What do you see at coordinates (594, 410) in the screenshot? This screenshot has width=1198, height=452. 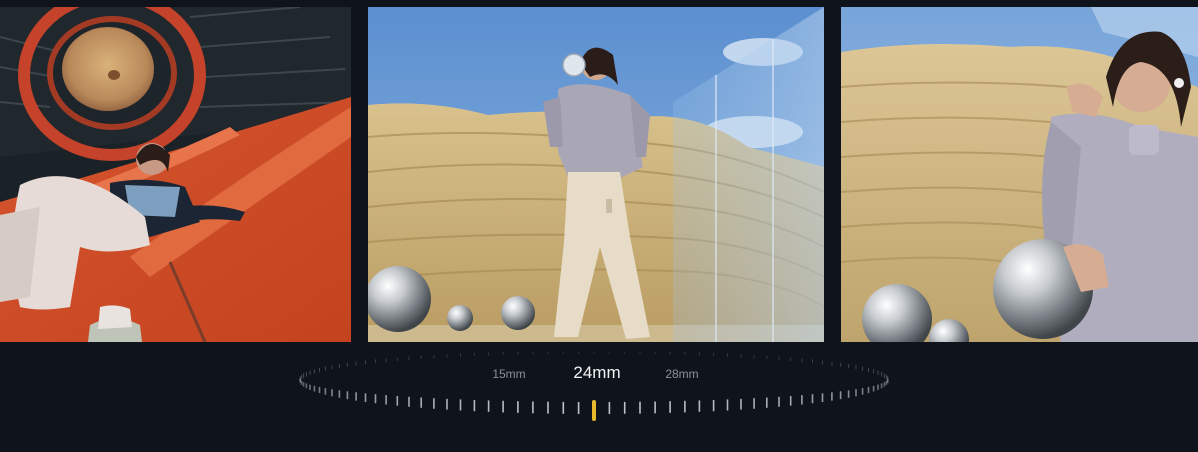 I see `selected-focal-indicator` at bounding box center [594, 410].